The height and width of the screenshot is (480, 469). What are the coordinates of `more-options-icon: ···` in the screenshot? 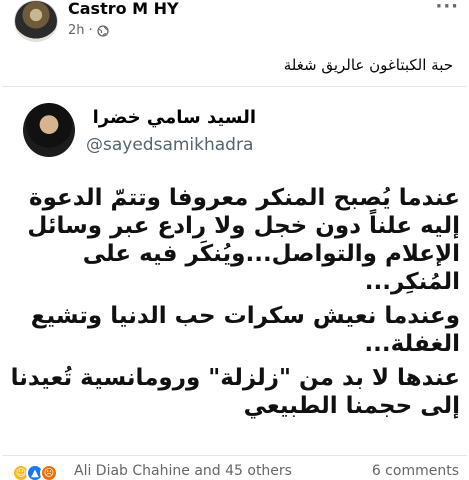 It's located at (447, 8).